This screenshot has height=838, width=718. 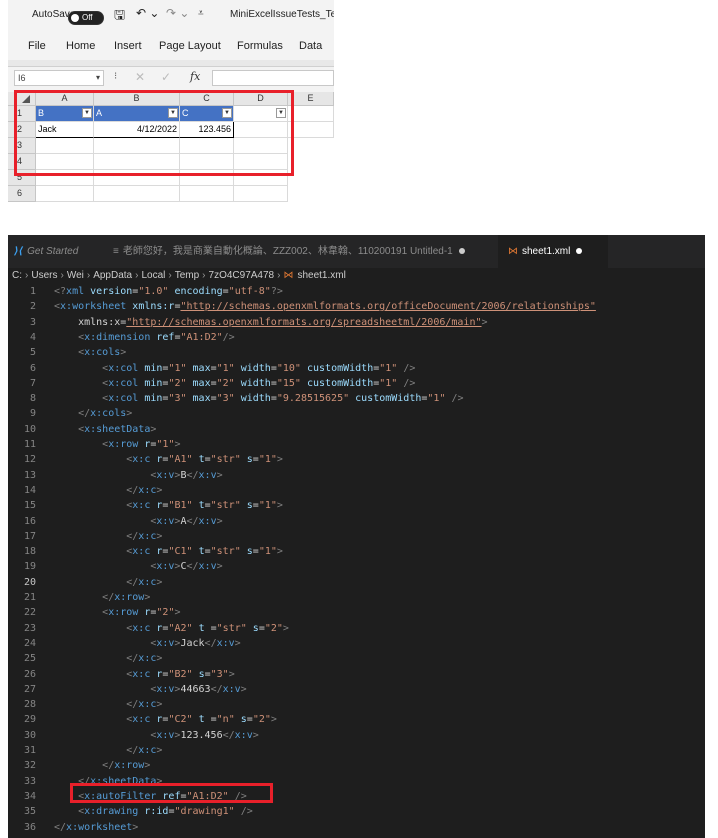 I want to click on line-number: 6, so click(x=32, y=368).